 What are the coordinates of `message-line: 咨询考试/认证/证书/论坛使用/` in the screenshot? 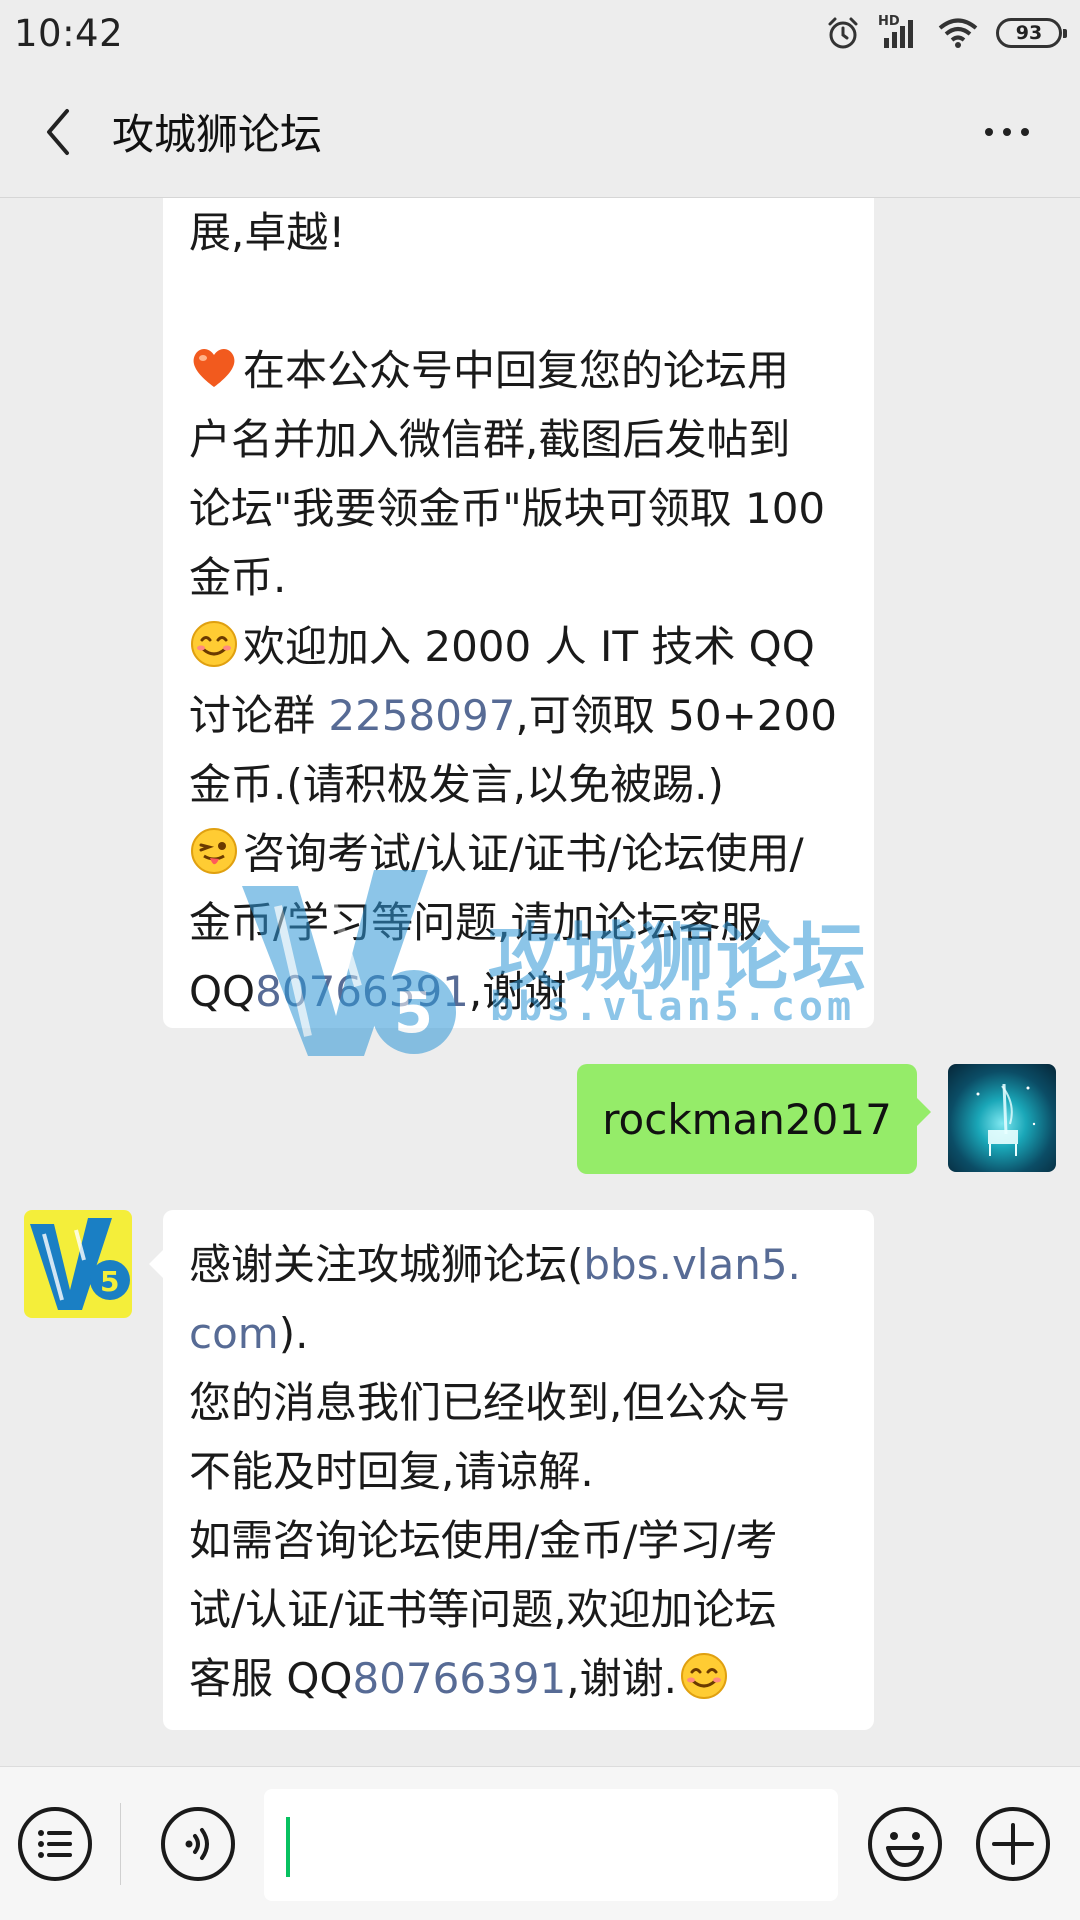 It's located at (519, 853).